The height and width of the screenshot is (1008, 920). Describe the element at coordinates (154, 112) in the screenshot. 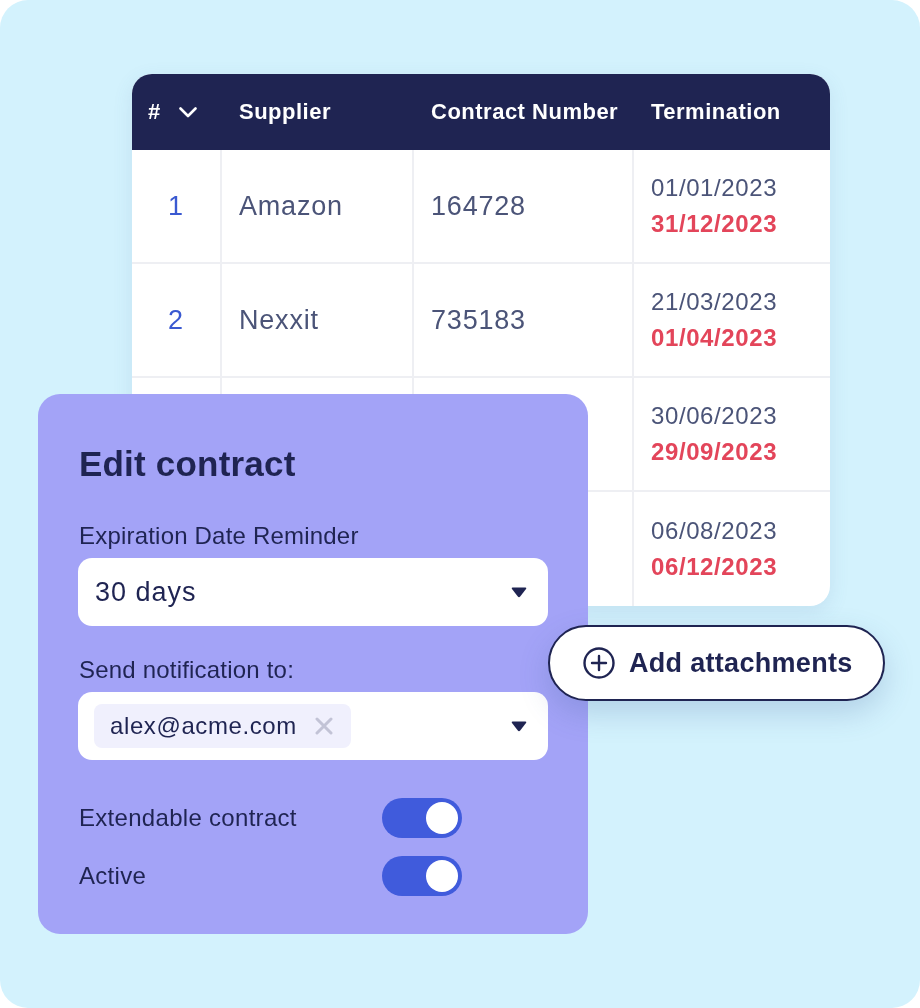

I see `column-header: #` at that location.